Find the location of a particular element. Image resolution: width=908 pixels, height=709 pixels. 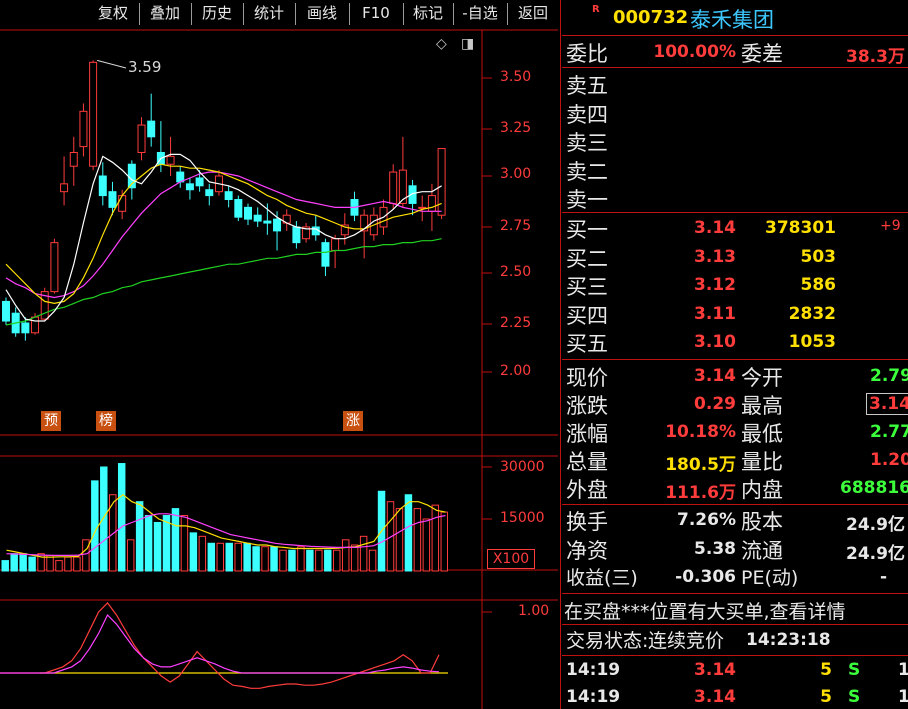

toolbar-f10-button: F10 is located at coordinates (376, 13).